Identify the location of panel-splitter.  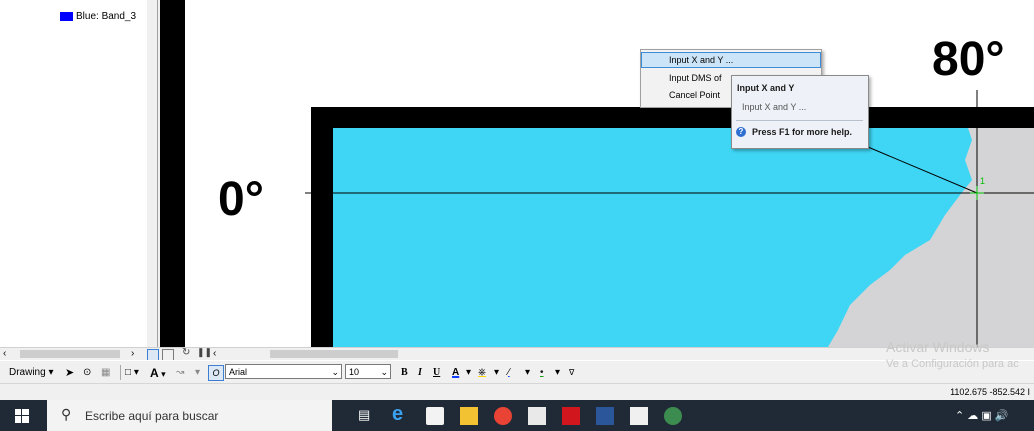
(152, 173).